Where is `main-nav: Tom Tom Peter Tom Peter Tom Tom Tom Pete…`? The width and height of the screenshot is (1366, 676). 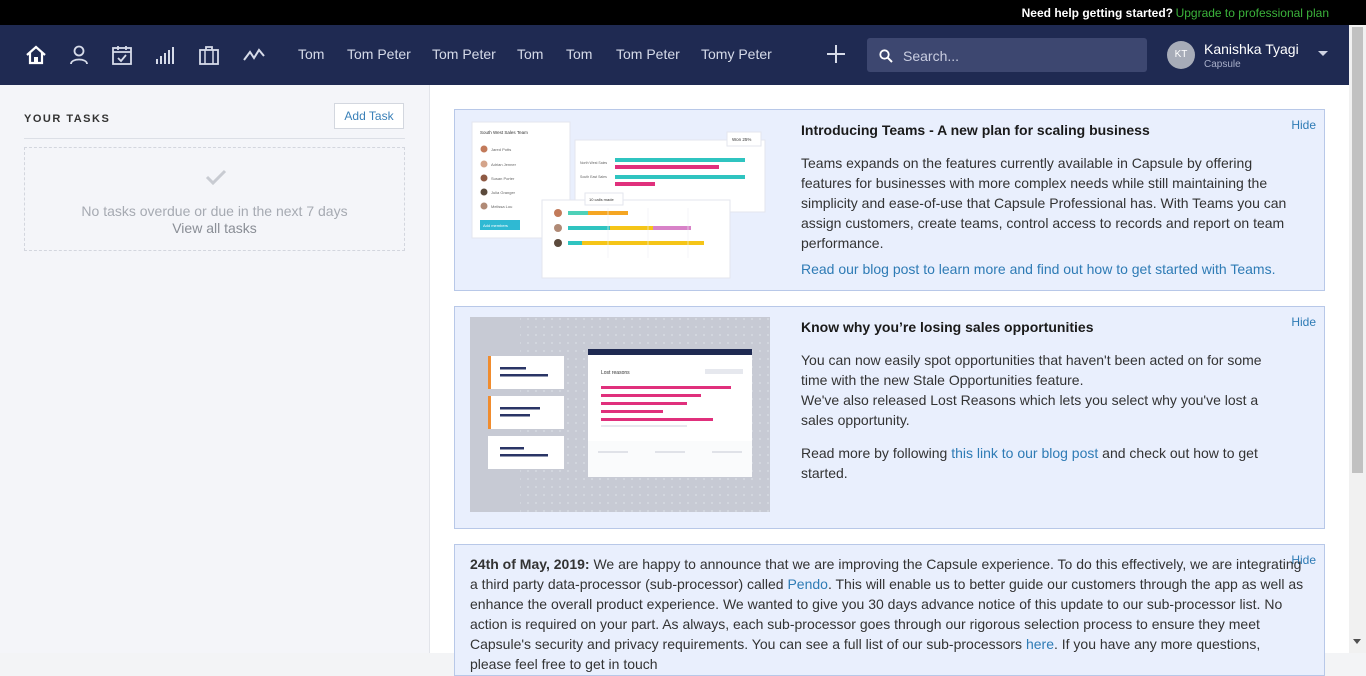
main-nav: Tom Tom Peter Tom Peter Tom Tom Tom Pete… is located at coordinates (674, 55).